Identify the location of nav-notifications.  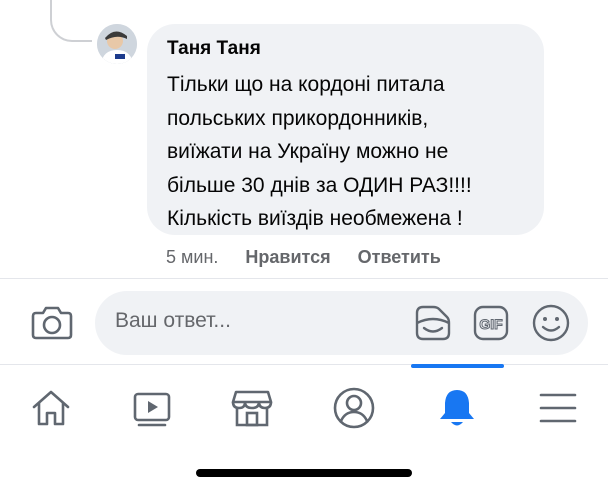
(457, 408).